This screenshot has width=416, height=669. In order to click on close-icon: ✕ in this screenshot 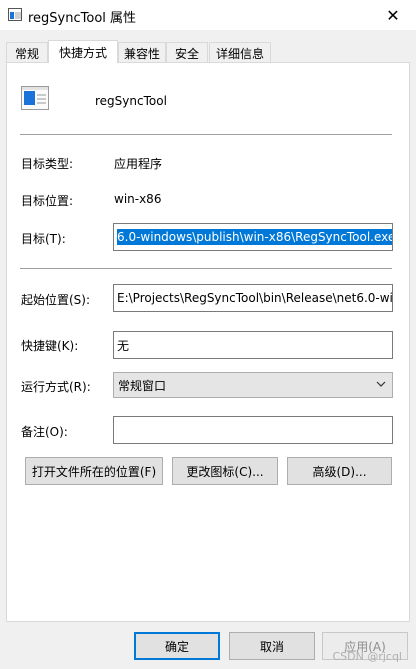, I will do `click(393, 15)`.